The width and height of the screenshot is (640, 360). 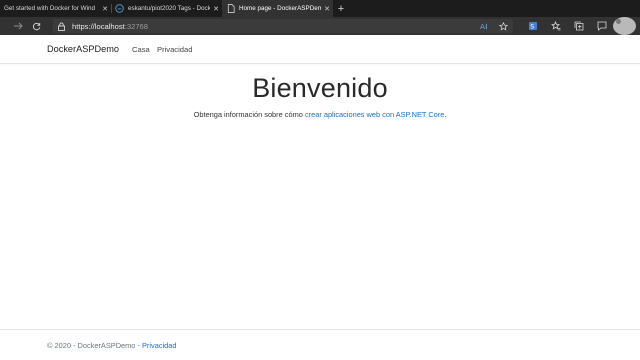 I want to click on tab-docker-hub-tags: eskantu/piot2020 Tags - Docker H ✕, so click(x=166, y=8).